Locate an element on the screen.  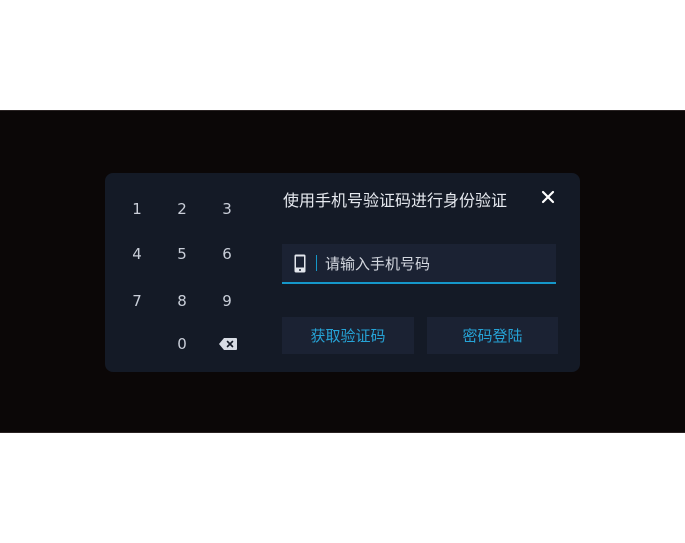
phone-input: 请输入手机号码 is located at coordinates (419, 264).